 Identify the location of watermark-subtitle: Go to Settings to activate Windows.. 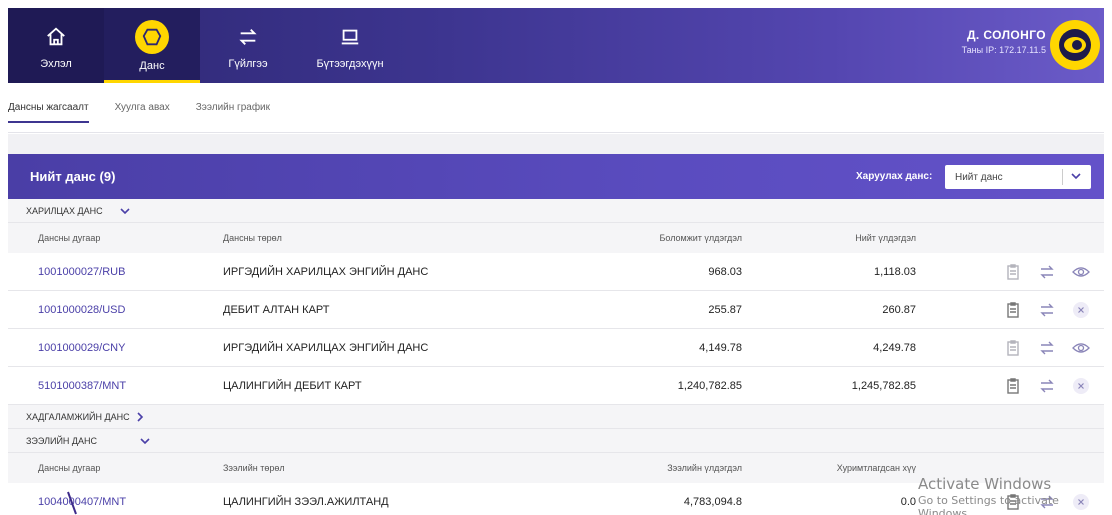
(988, 504).